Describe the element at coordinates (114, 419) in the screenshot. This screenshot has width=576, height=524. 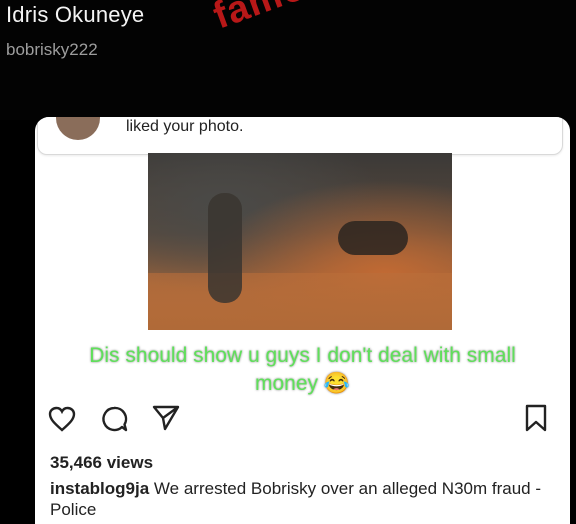
I see `comment-icon` at that location.